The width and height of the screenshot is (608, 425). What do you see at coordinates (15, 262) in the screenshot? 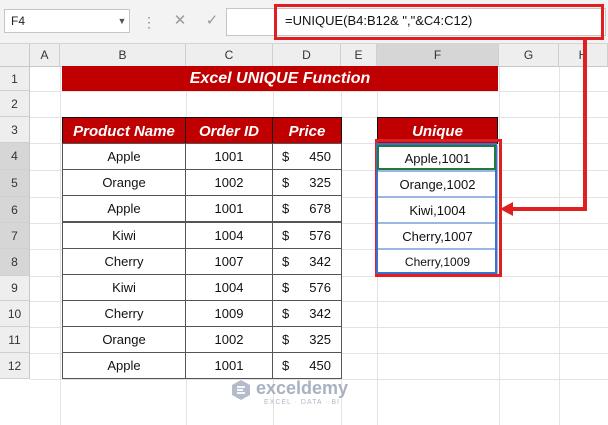
I see `row-header-8: 8` at bounding box center [15, 262].